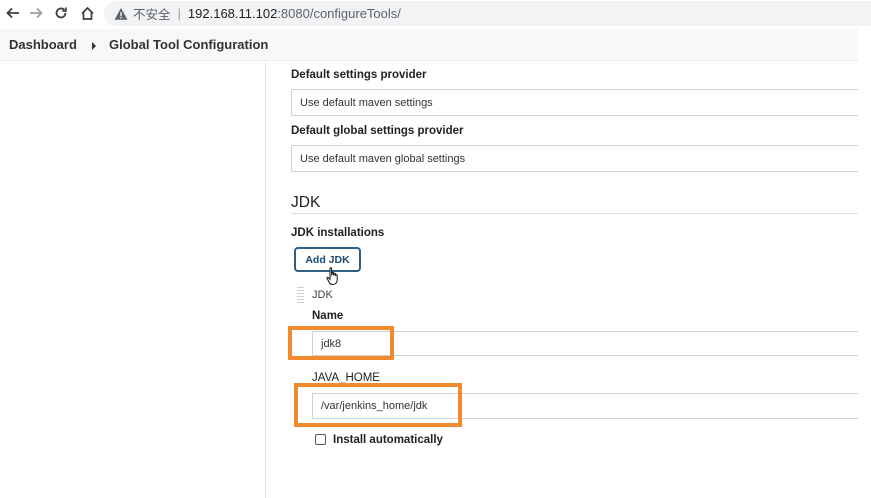  What do you see at coordinates (188, 44) in the screenshot?
I see `breadcrumb-global-tool-configuration: Global Tool Configuration` at bounding box center [188, 44].